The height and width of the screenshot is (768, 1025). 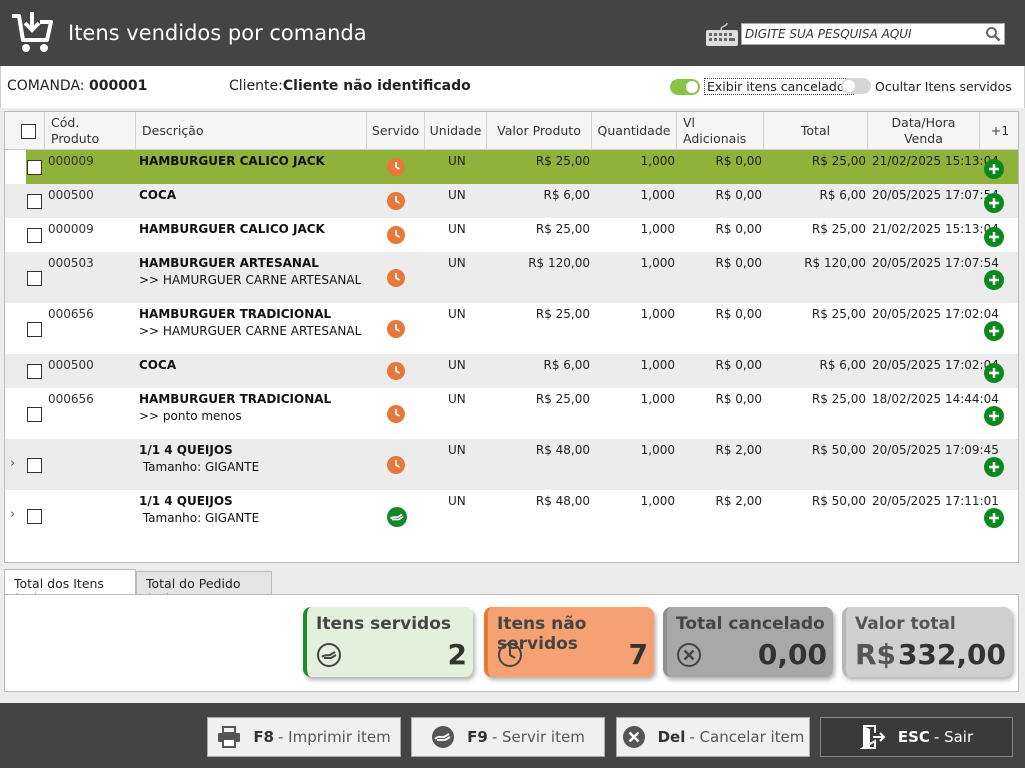 What do you see at coordinates (384, 624) in the screenshot?
I see `card-itens-servidos-label: Itens servidos` at bounding box center [384, 624].